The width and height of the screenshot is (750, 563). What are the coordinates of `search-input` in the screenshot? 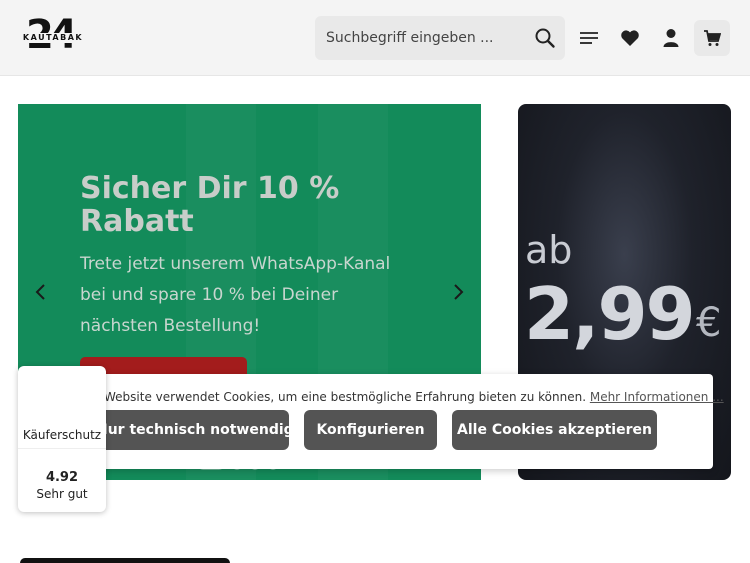 It's located at (420, 38).